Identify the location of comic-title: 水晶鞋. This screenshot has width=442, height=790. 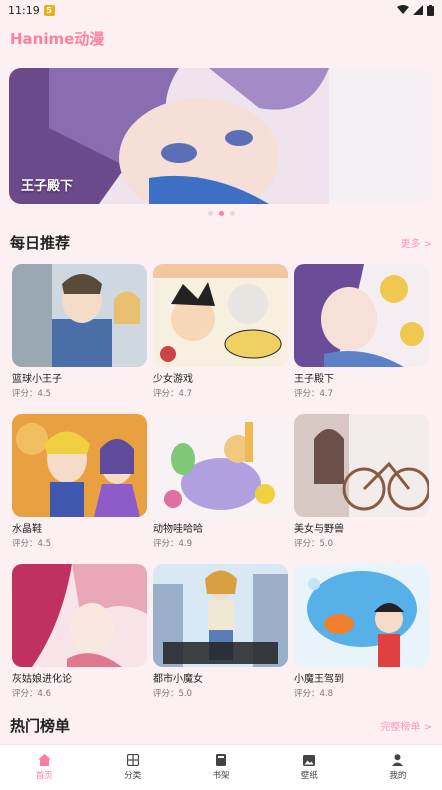
(27, 529).